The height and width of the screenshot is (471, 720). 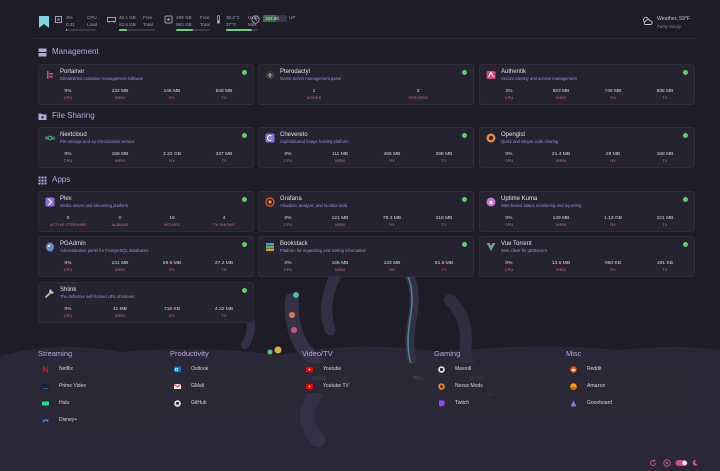 I want to click on stat-cpu: 2% CPU, so click(x=509, y=95).